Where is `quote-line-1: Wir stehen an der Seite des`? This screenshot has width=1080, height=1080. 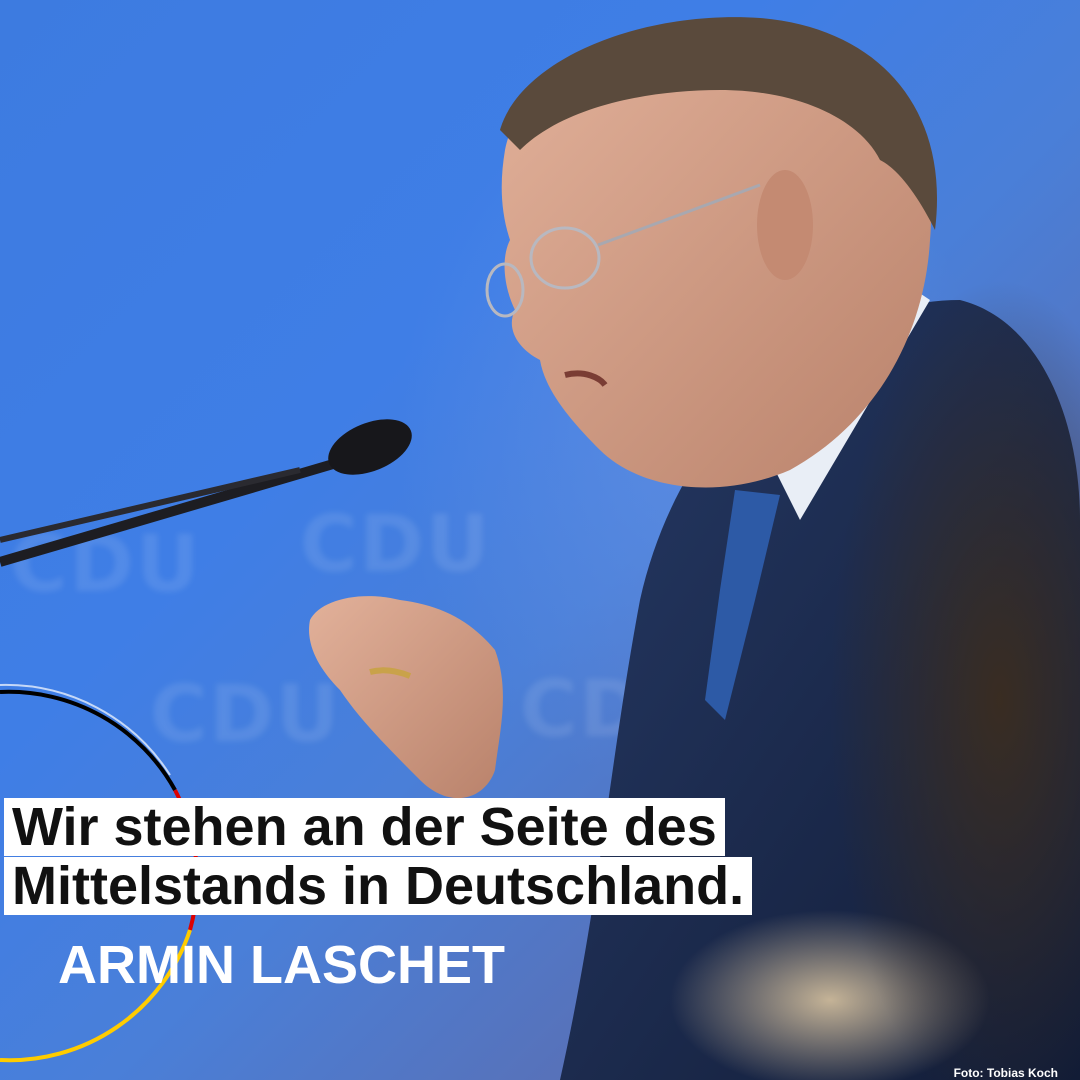 quote-line-1: Wir stehen an der Seite des is located at coordinates (364, 827).